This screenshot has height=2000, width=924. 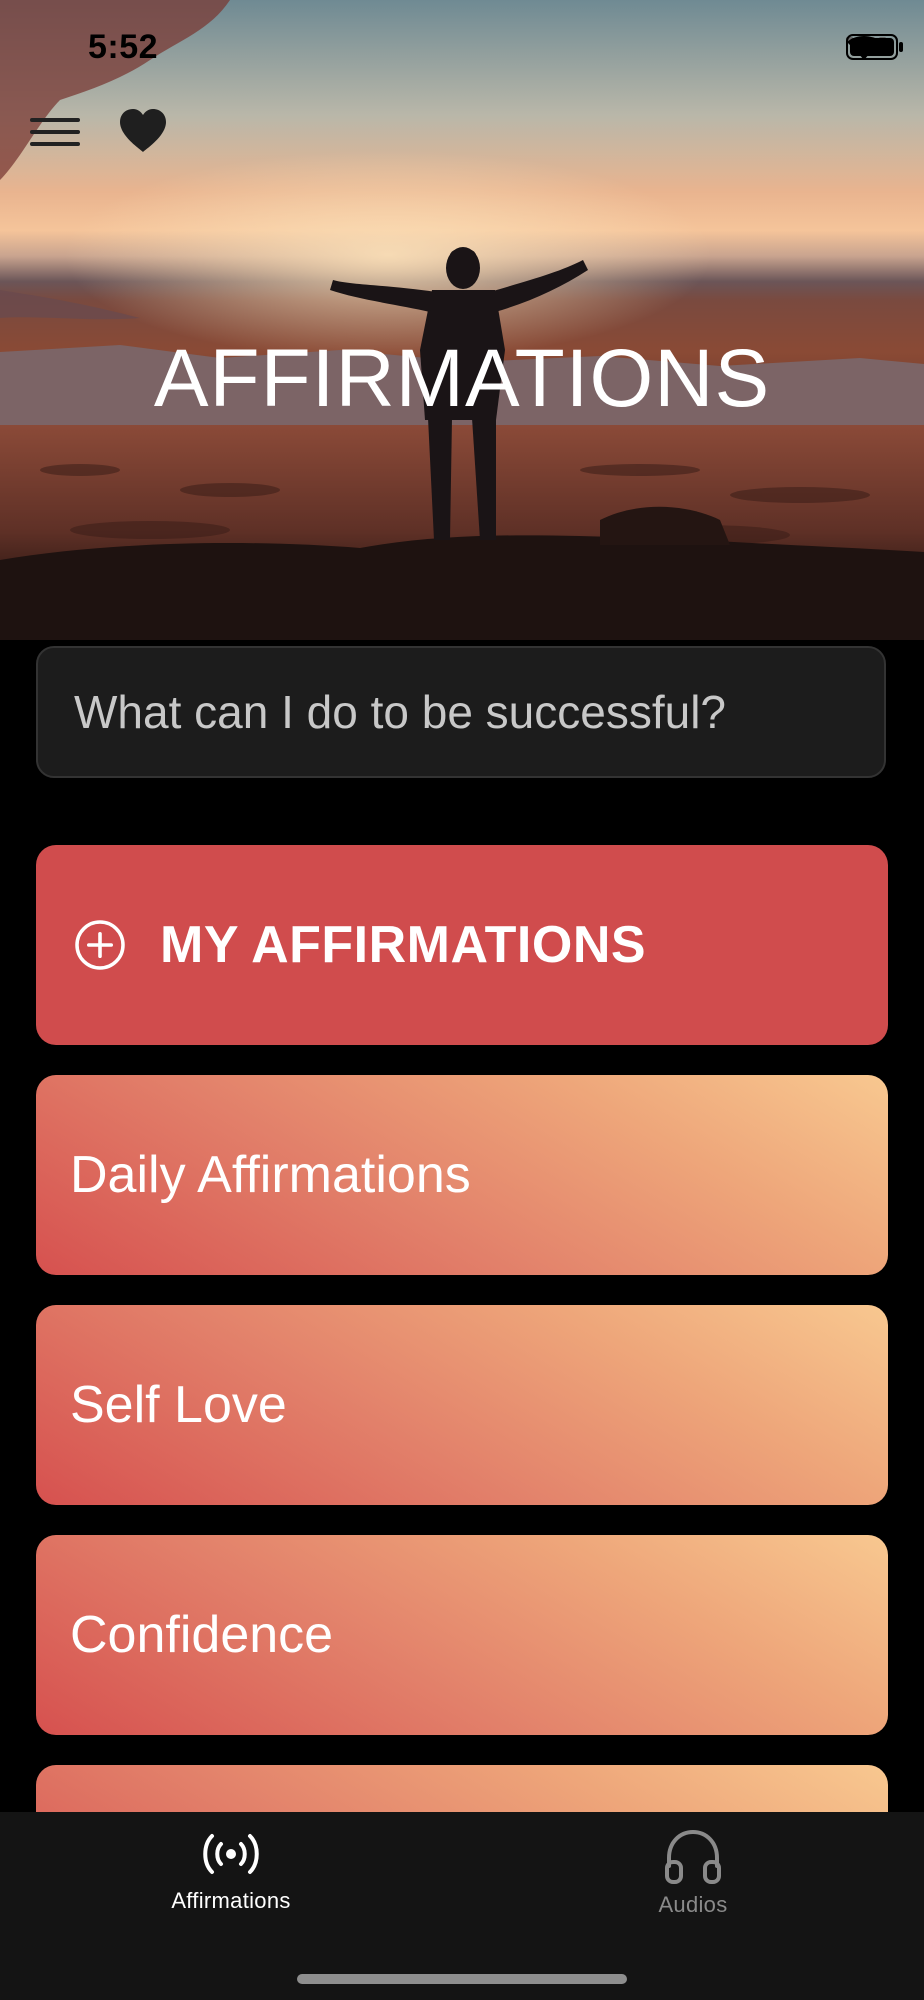 I want to click on home-indicator, so click(x=462, y=1979).